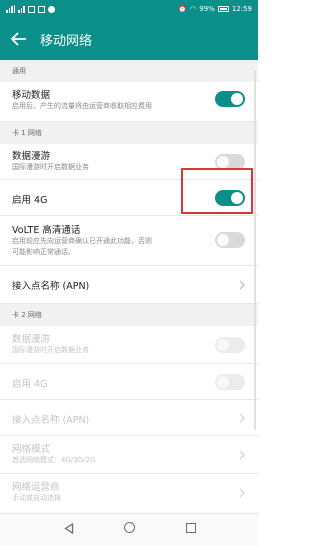 The image size is (320, 546). I want to click on enable-4g-sim2-toggle, so click(230, 382).